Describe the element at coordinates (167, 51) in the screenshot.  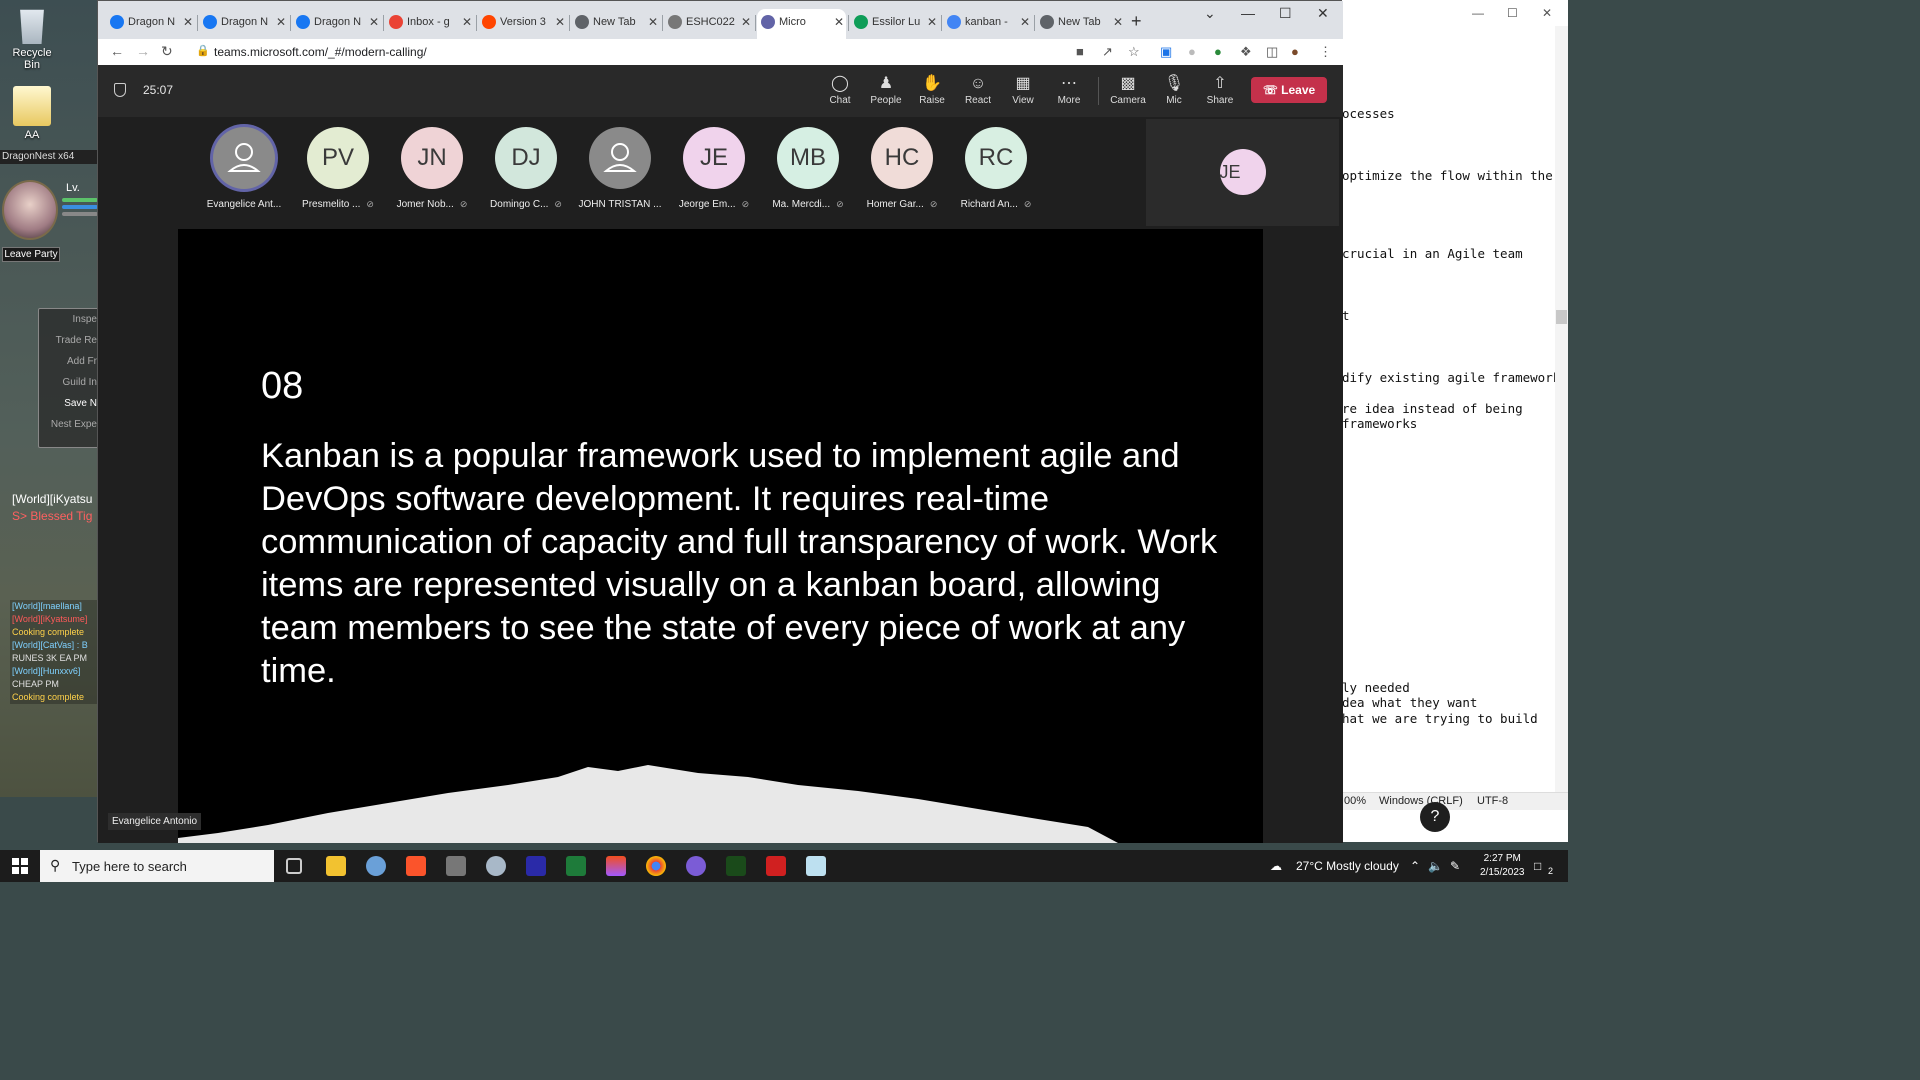
I see `reload-icon: ↻` at that location.